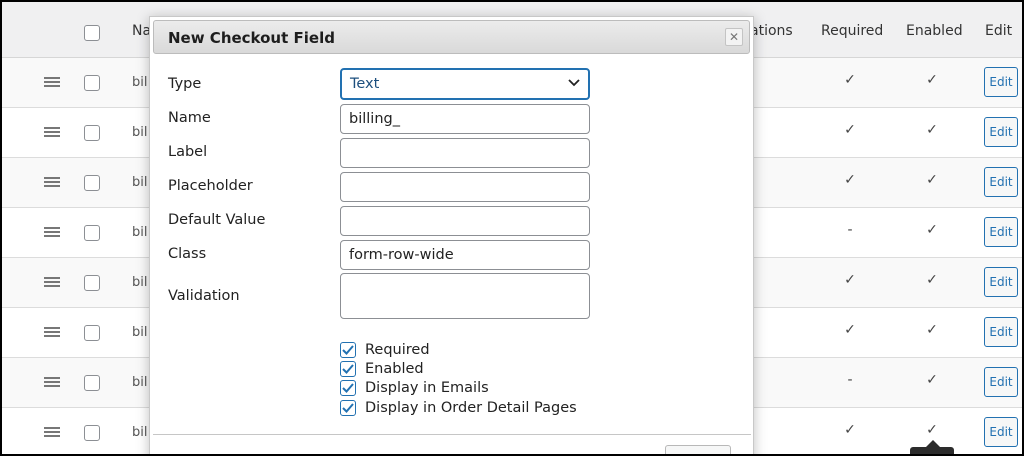  Describe the element at coordinates (852, 31) in the screenshot. I see `header-required: Required` at that location.